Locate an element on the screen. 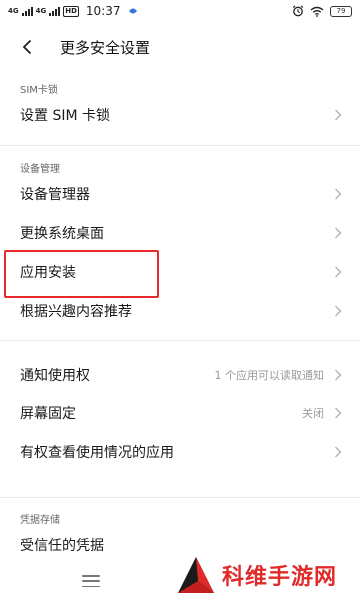  status-bar-left: 4G 4G HD 10:37 is located at coordinates (73, 11).